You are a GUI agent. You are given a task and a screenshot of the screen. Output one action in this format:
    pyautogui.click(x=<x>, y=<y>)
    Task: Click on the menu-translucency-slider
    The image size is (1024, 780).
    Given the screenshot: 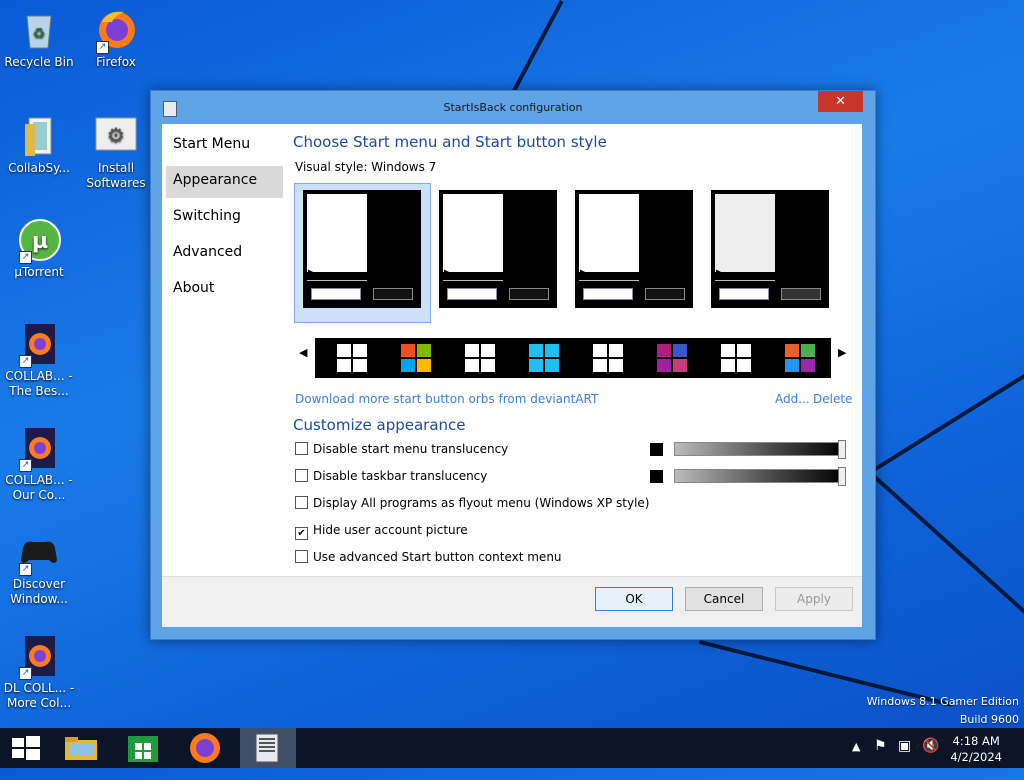 What is the action you would take?
    pyautogui.click(x=760, y=449)
    